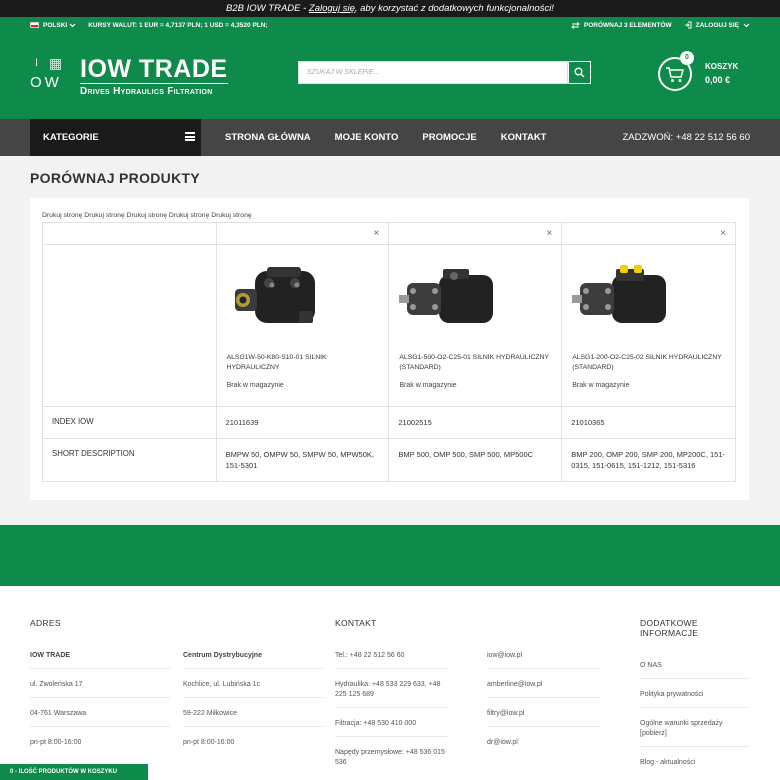 This screenshot has height=780, width=780. Describe the element at coordinates (253, 658) in the screenshot. I see `footer-item: Centrum Dystrybucyjne` at that location.